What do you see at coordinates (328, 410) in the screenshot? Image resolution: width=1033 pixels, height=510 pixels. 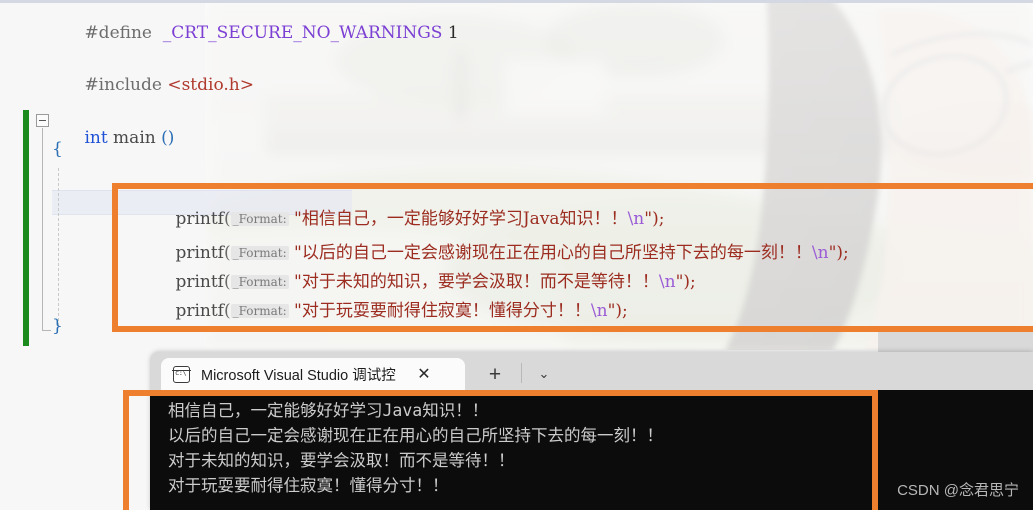 I see `console-output-line-1: 相信自己，一定能够好好学习Java知识！！` at bounding box center [328, 410].